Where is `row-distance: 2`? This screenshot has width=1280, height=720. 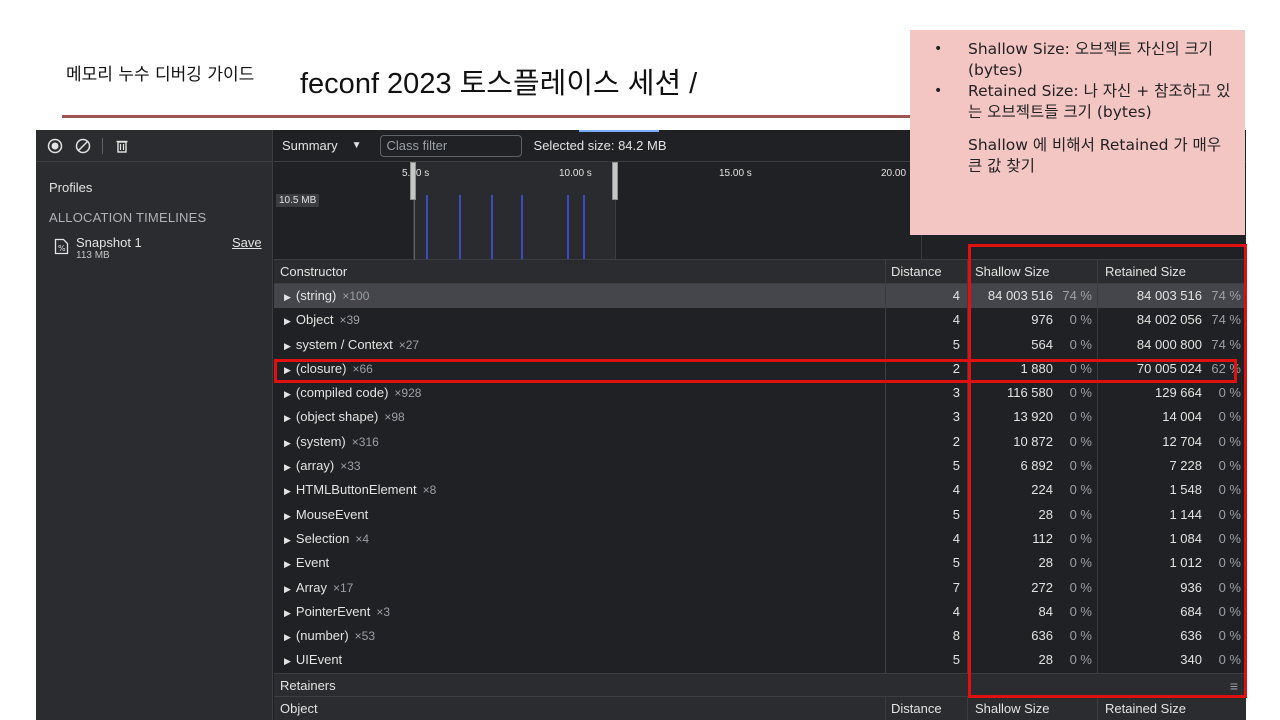
row-distance: 2 is located at coordinates (927, 442).